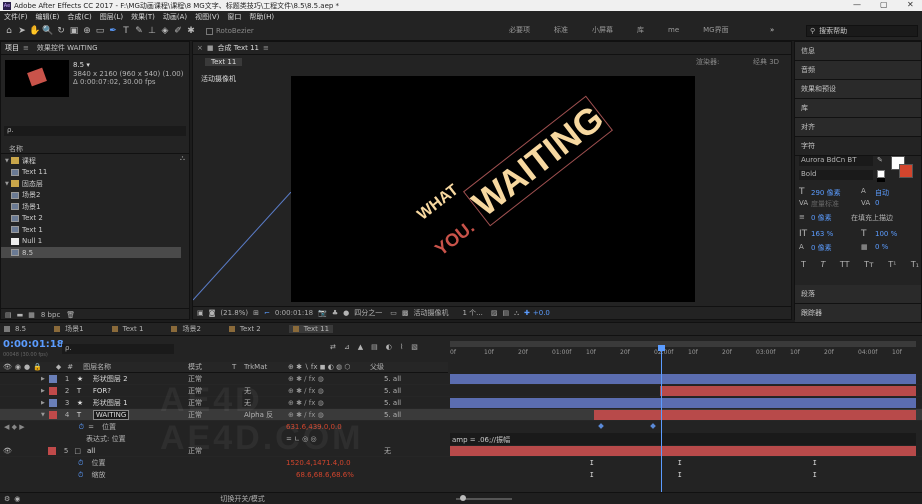 The height and width of the screenshot is (504, 922). What do you see at coordinates (836, 175) in the screenshot?
I see `font-style-select: Bold` at bounding box center [836, 175].